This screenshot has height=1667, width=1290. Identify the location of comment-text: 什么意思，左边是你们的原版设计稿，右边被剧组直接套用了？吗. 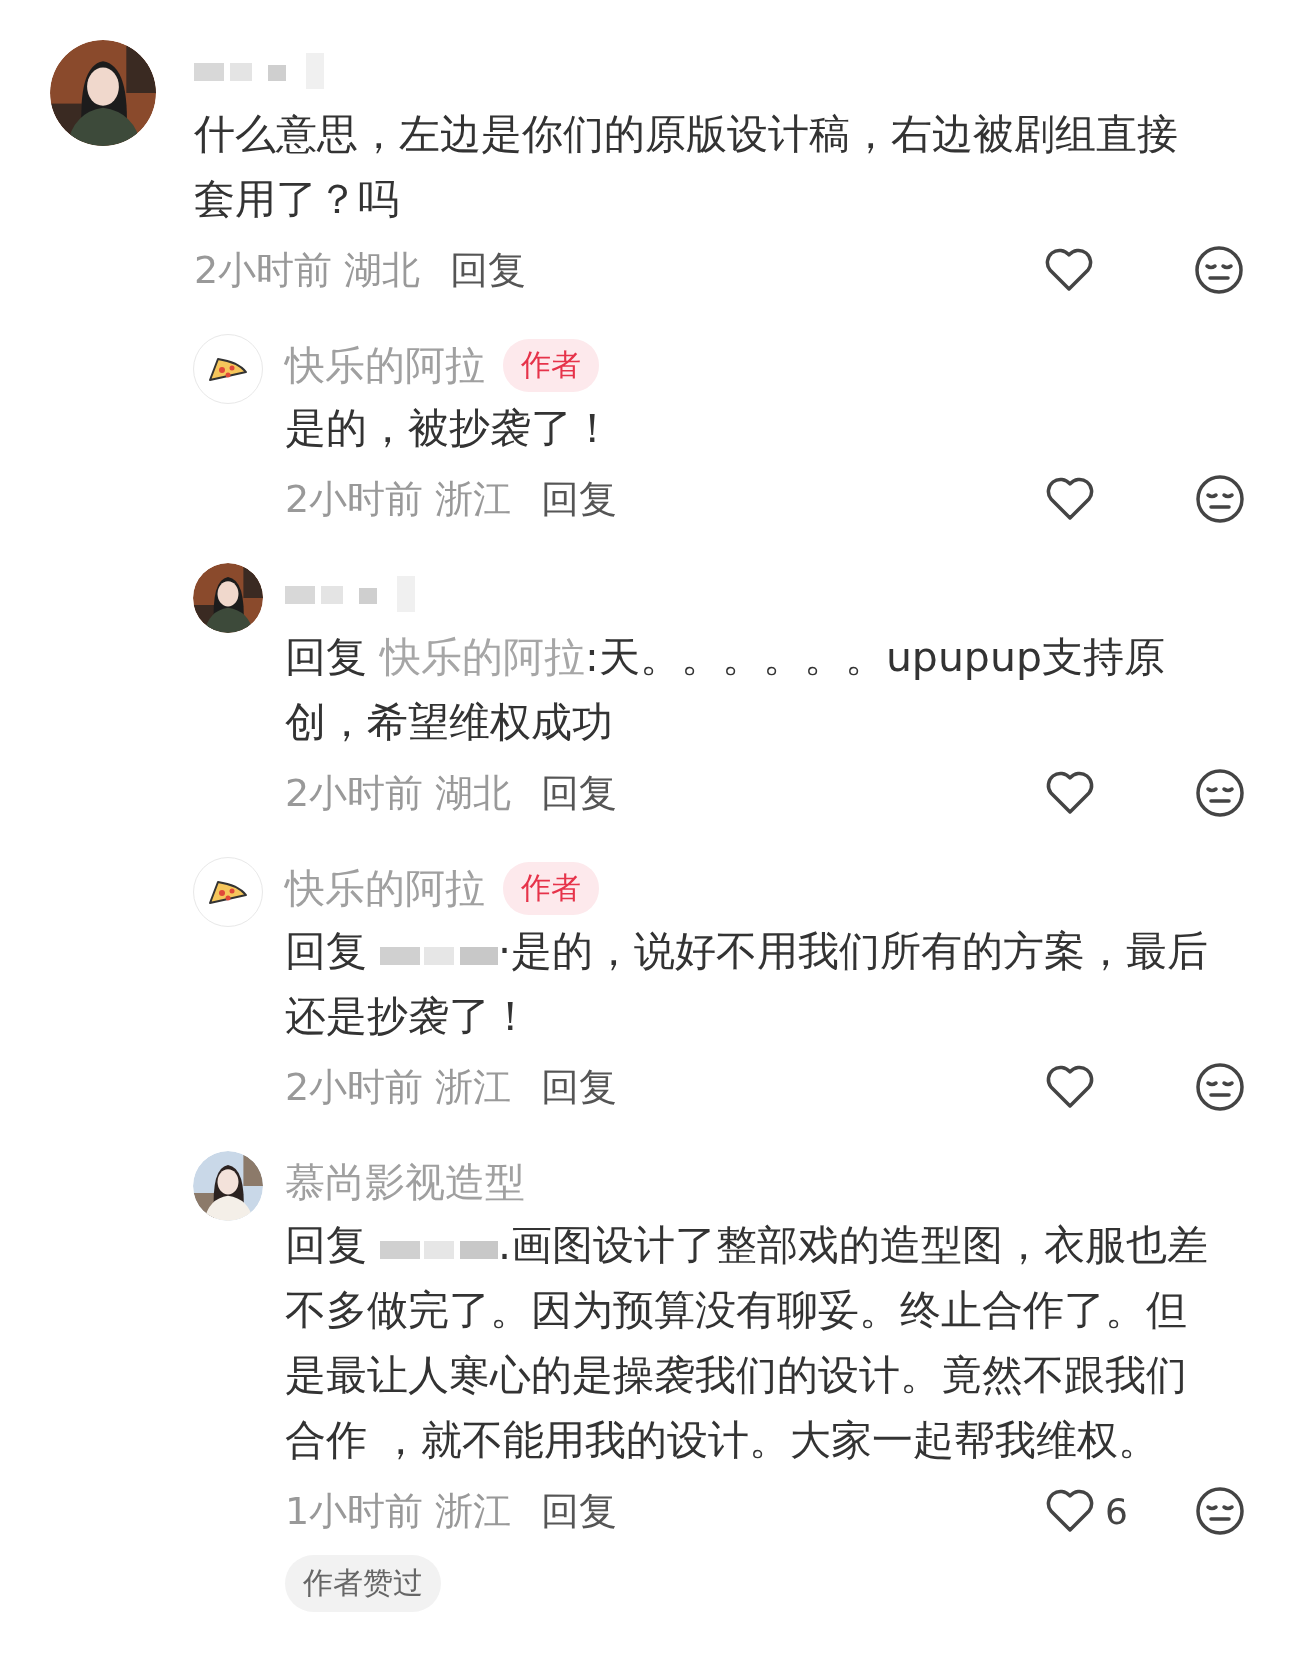
(686, 167).